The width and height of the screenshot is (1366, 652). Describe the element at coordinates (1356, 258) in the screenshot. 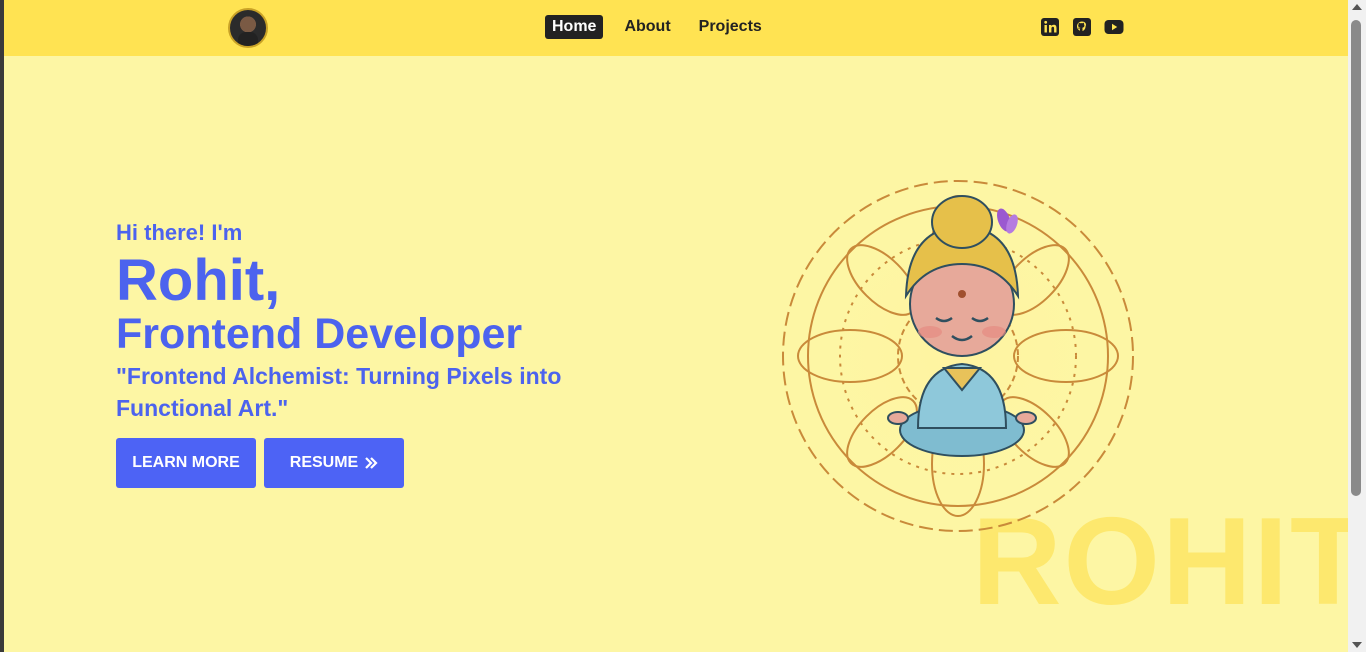

I see `scroll-thumb` at that location.